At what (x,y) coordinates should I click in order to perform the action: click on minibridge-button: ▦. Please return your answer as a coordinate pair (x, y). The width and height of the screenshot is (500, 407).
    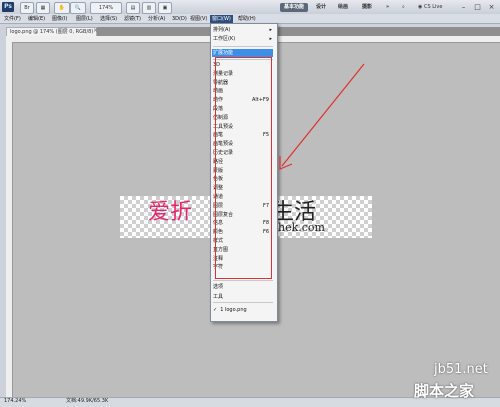
    Looking at the image, I should click on (43, 8).